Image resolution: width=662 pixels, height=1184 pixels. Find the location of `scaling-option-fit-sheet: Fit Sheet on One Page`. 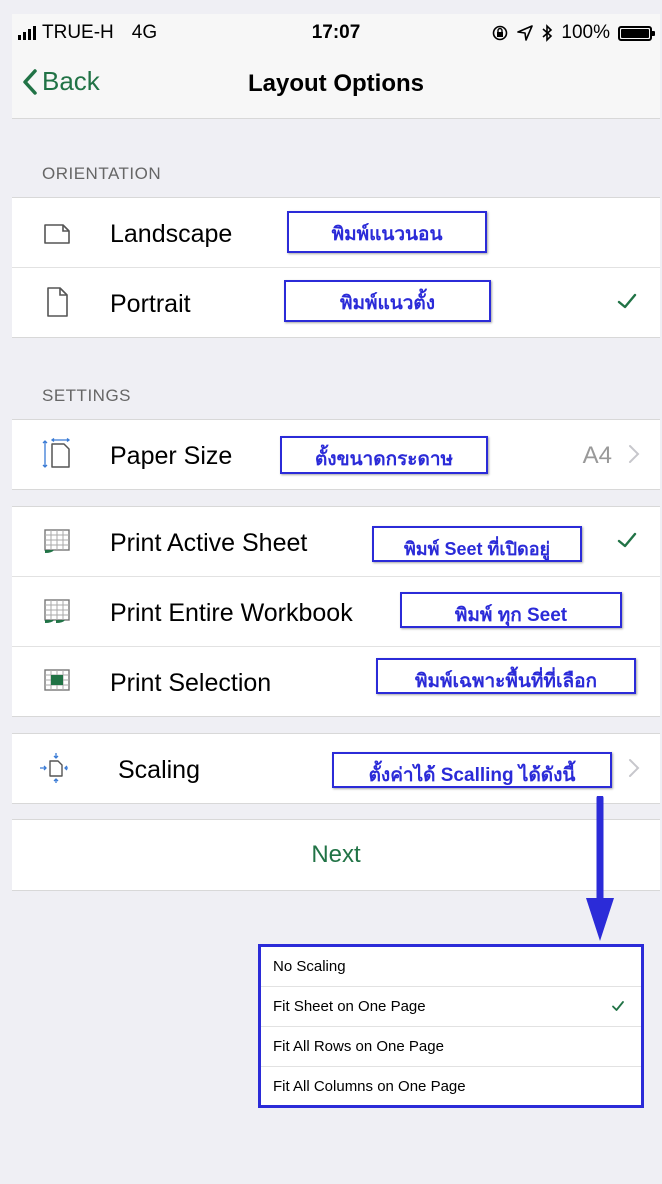

scaling-option-fit-sheet: Fit Sheet on One Page is located at coordinates (451, 1007).